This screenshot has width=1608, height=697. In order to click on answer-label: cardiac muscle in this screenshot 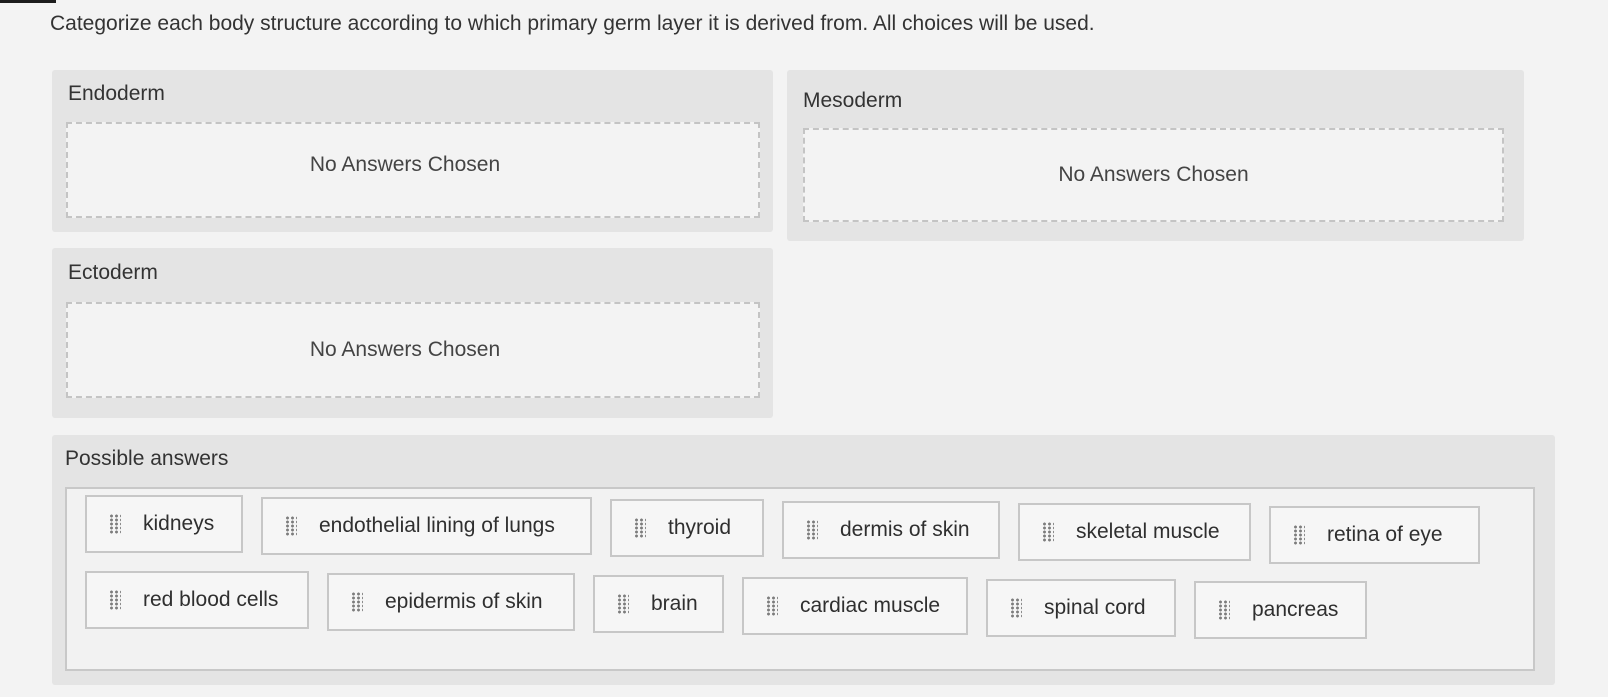, I will do `click(870, 605)`.